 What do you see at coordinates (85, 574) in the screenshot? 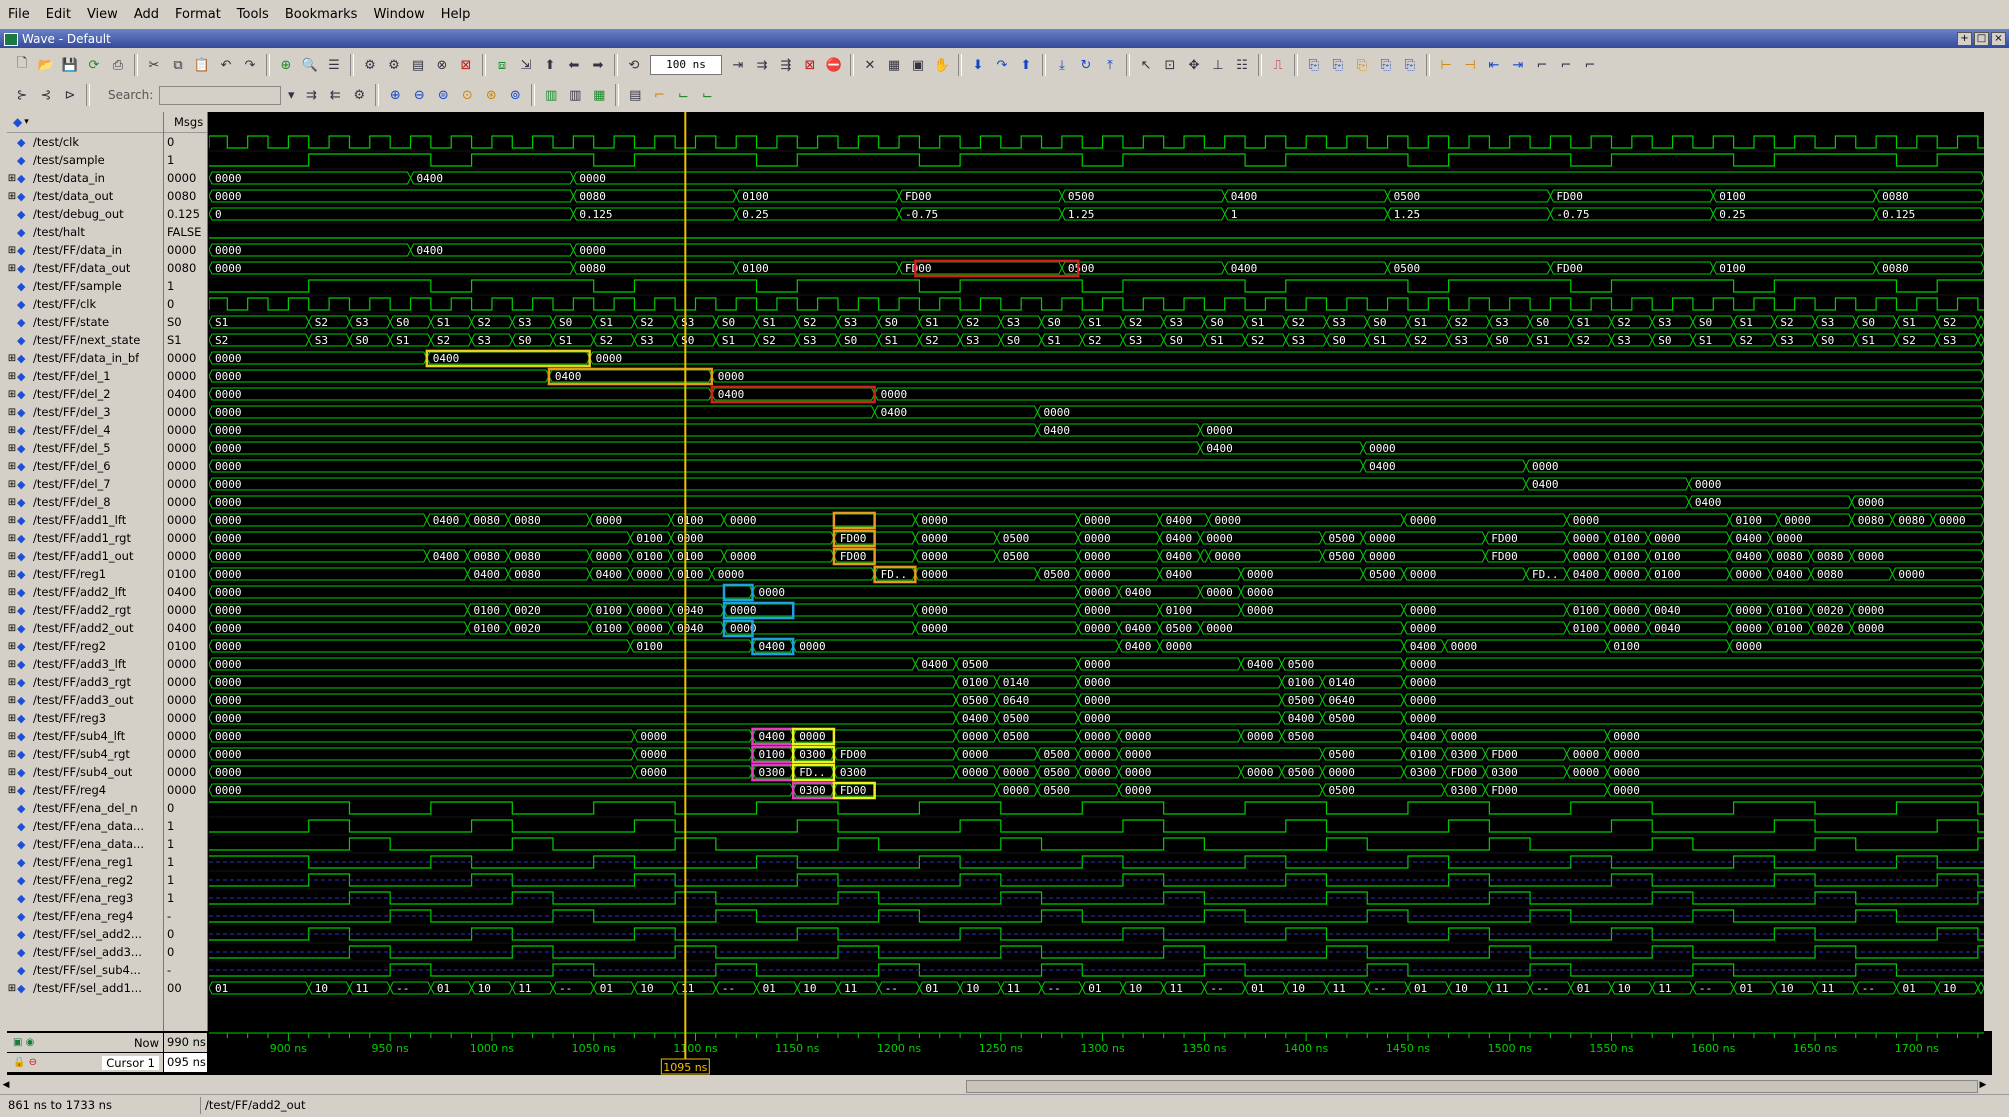
I see `signal-row: ⊞ ◆ /test/FF/reg1` at bounding box center [85, 574].